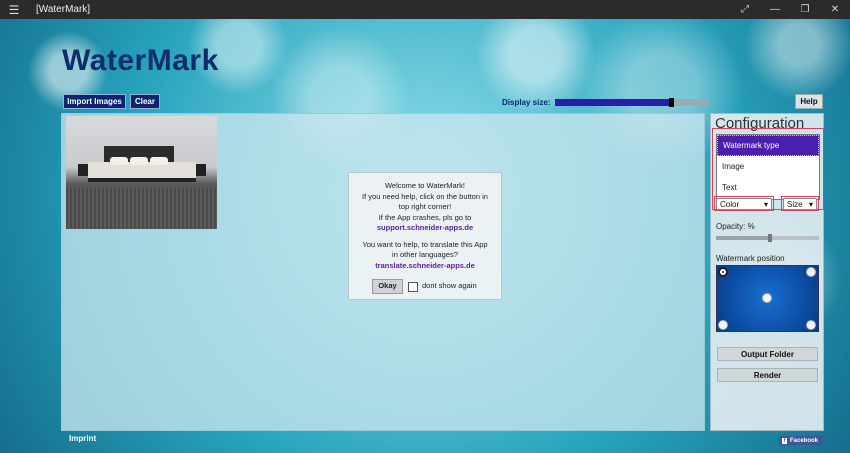 The image size is (850, 453). I want to click on display-size-control: Display size:, so click(606, 102).